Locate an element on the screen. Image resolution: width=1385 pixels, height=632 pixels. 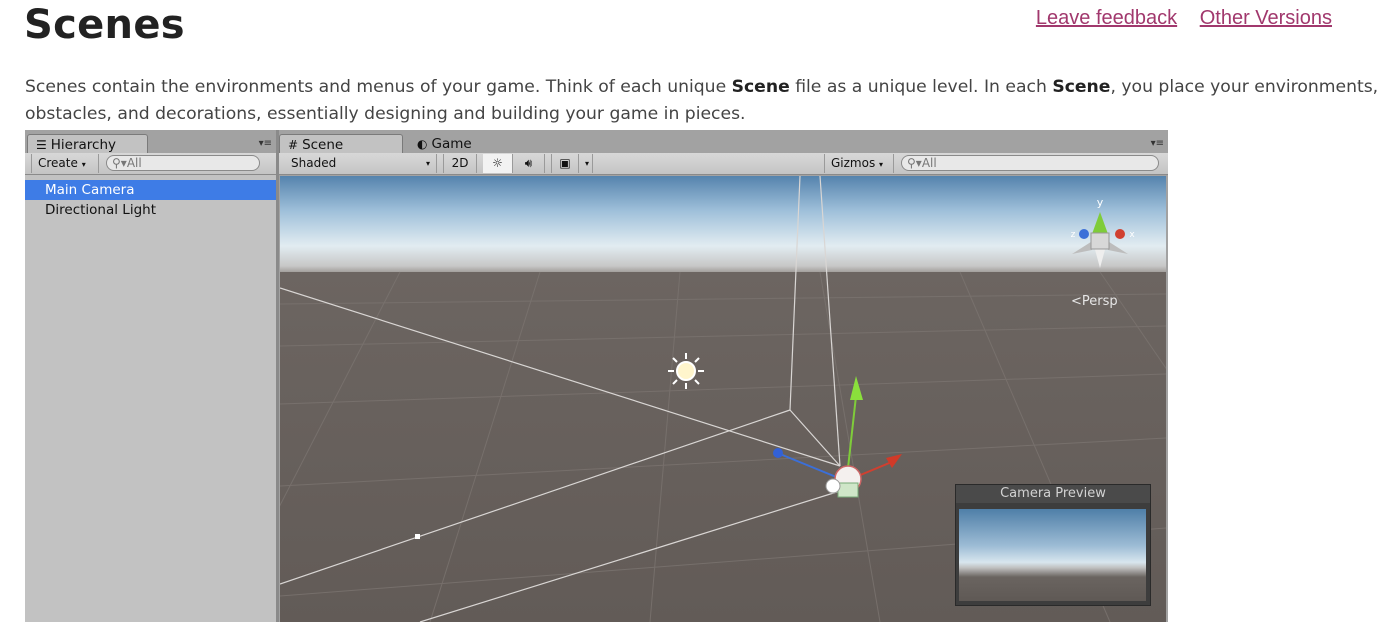
create-label: Create is located at coordinates (58, 163).